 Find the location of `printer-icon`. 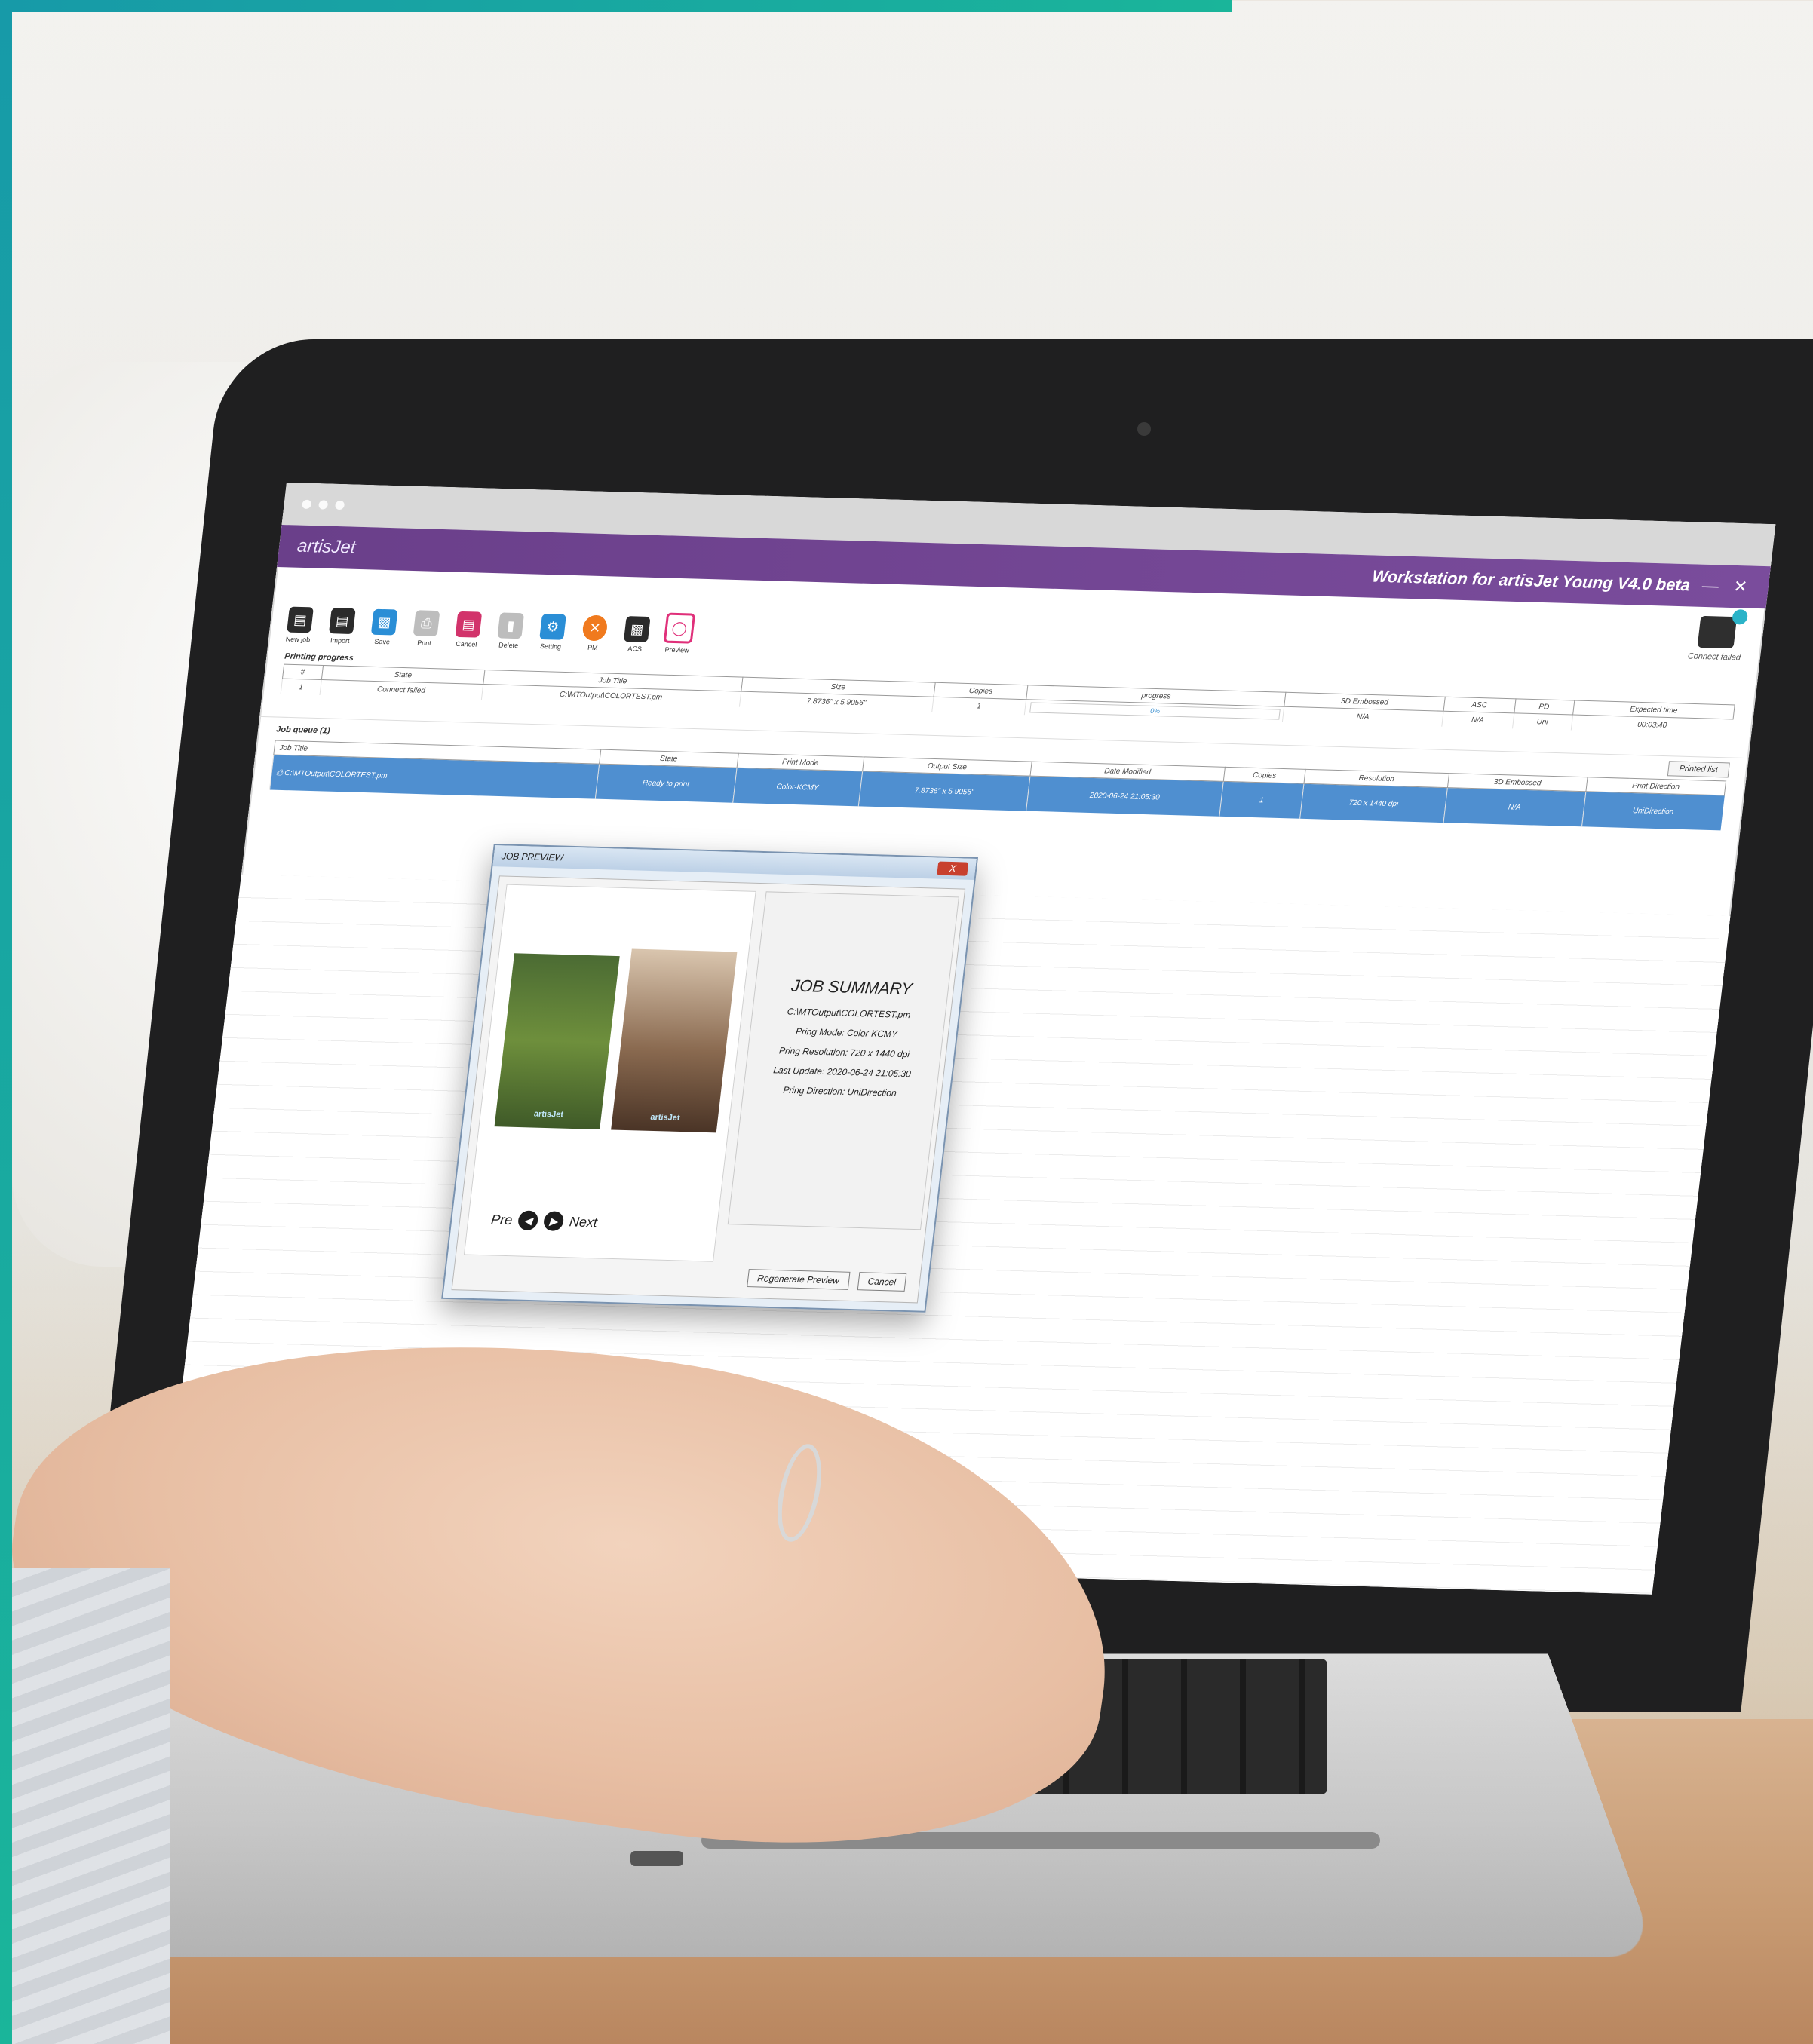

printer-icon is located at coordinates (1723, 629).